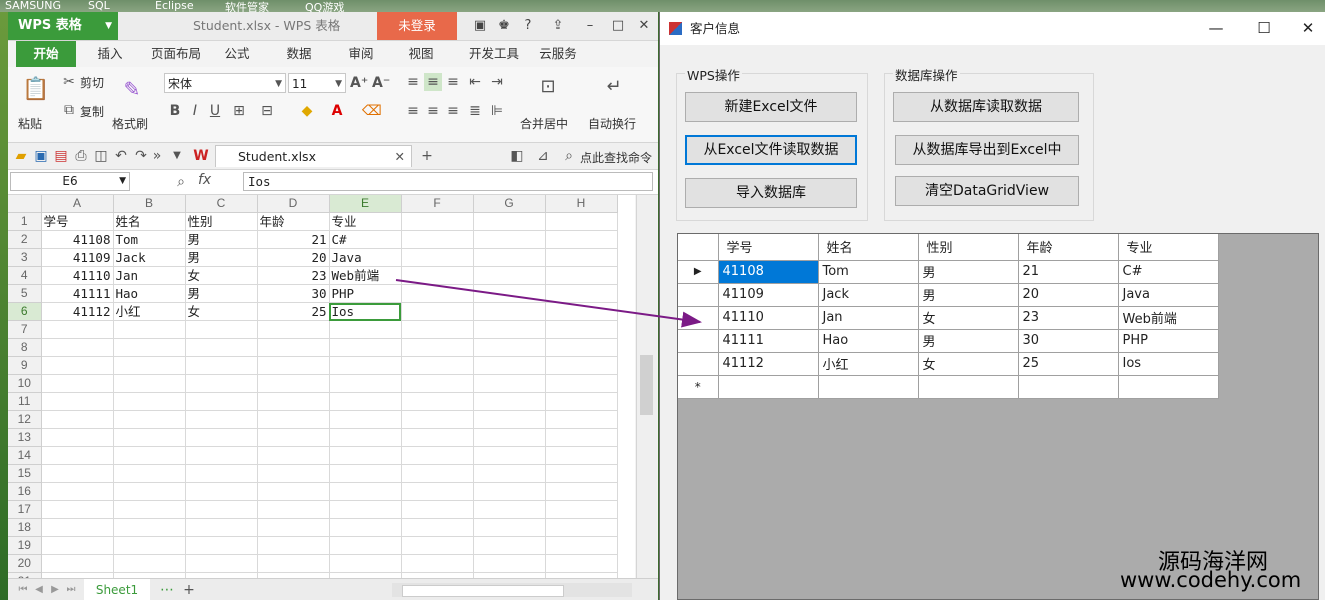 The width and height of the screenshot is (1325, 600). I want to click on row-header: 13, so click(25, 437).